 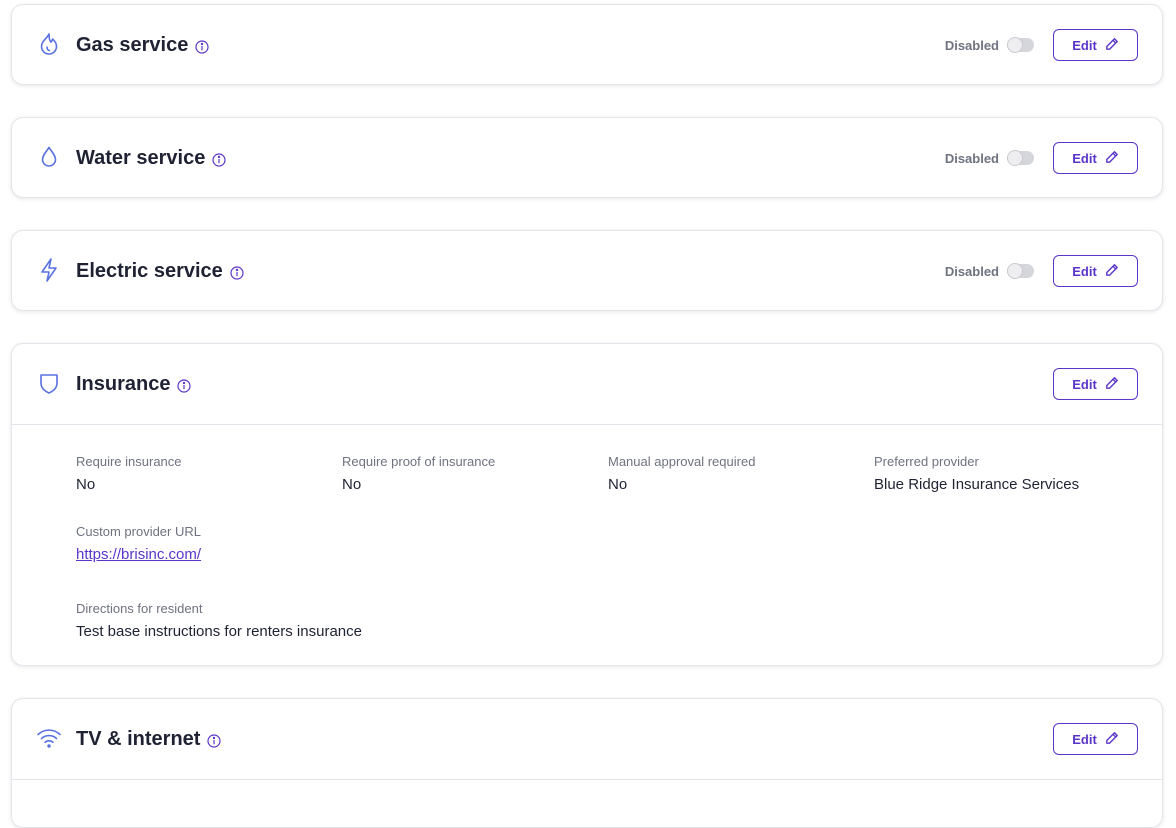 I want to click on tv-internet-header: TV & internet Edit, so click(x=587, y=739).